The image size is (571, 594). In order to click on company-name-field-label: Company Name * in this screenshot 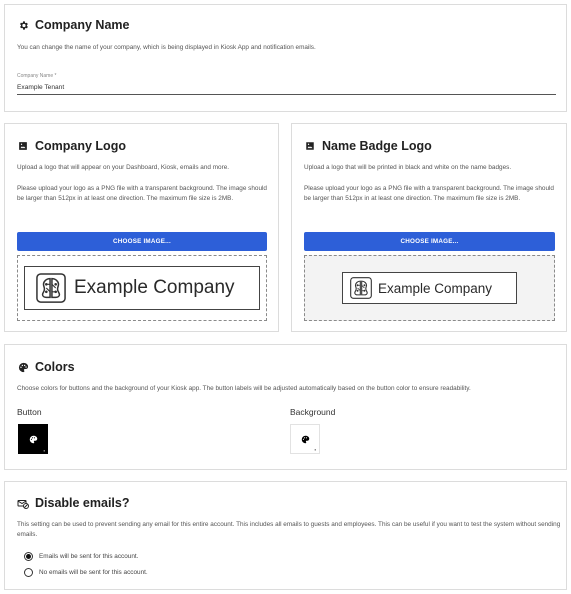, I will do `click(37, 76)`.